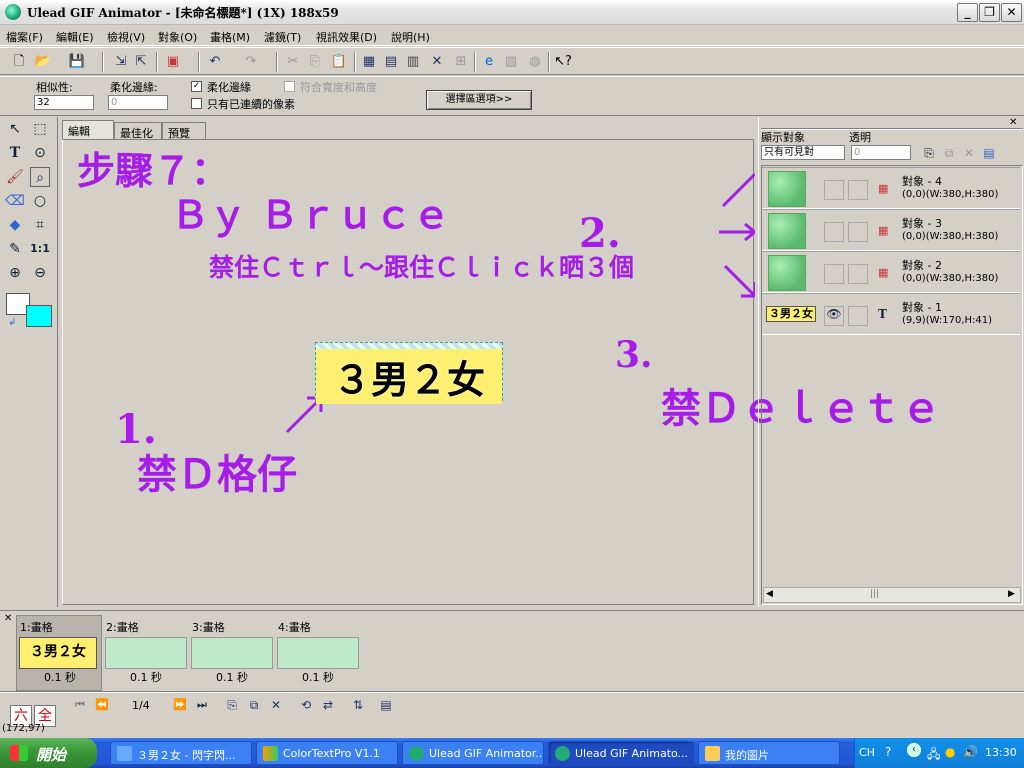  I want to click on undo-icon: ↶, so click(215, 62).